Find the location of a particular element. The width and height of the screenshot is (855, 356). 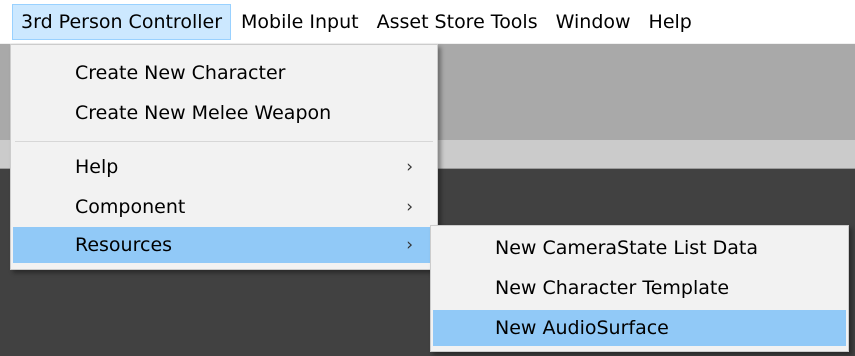

menu-item-help: Help › is located at coordinates (224, 167).